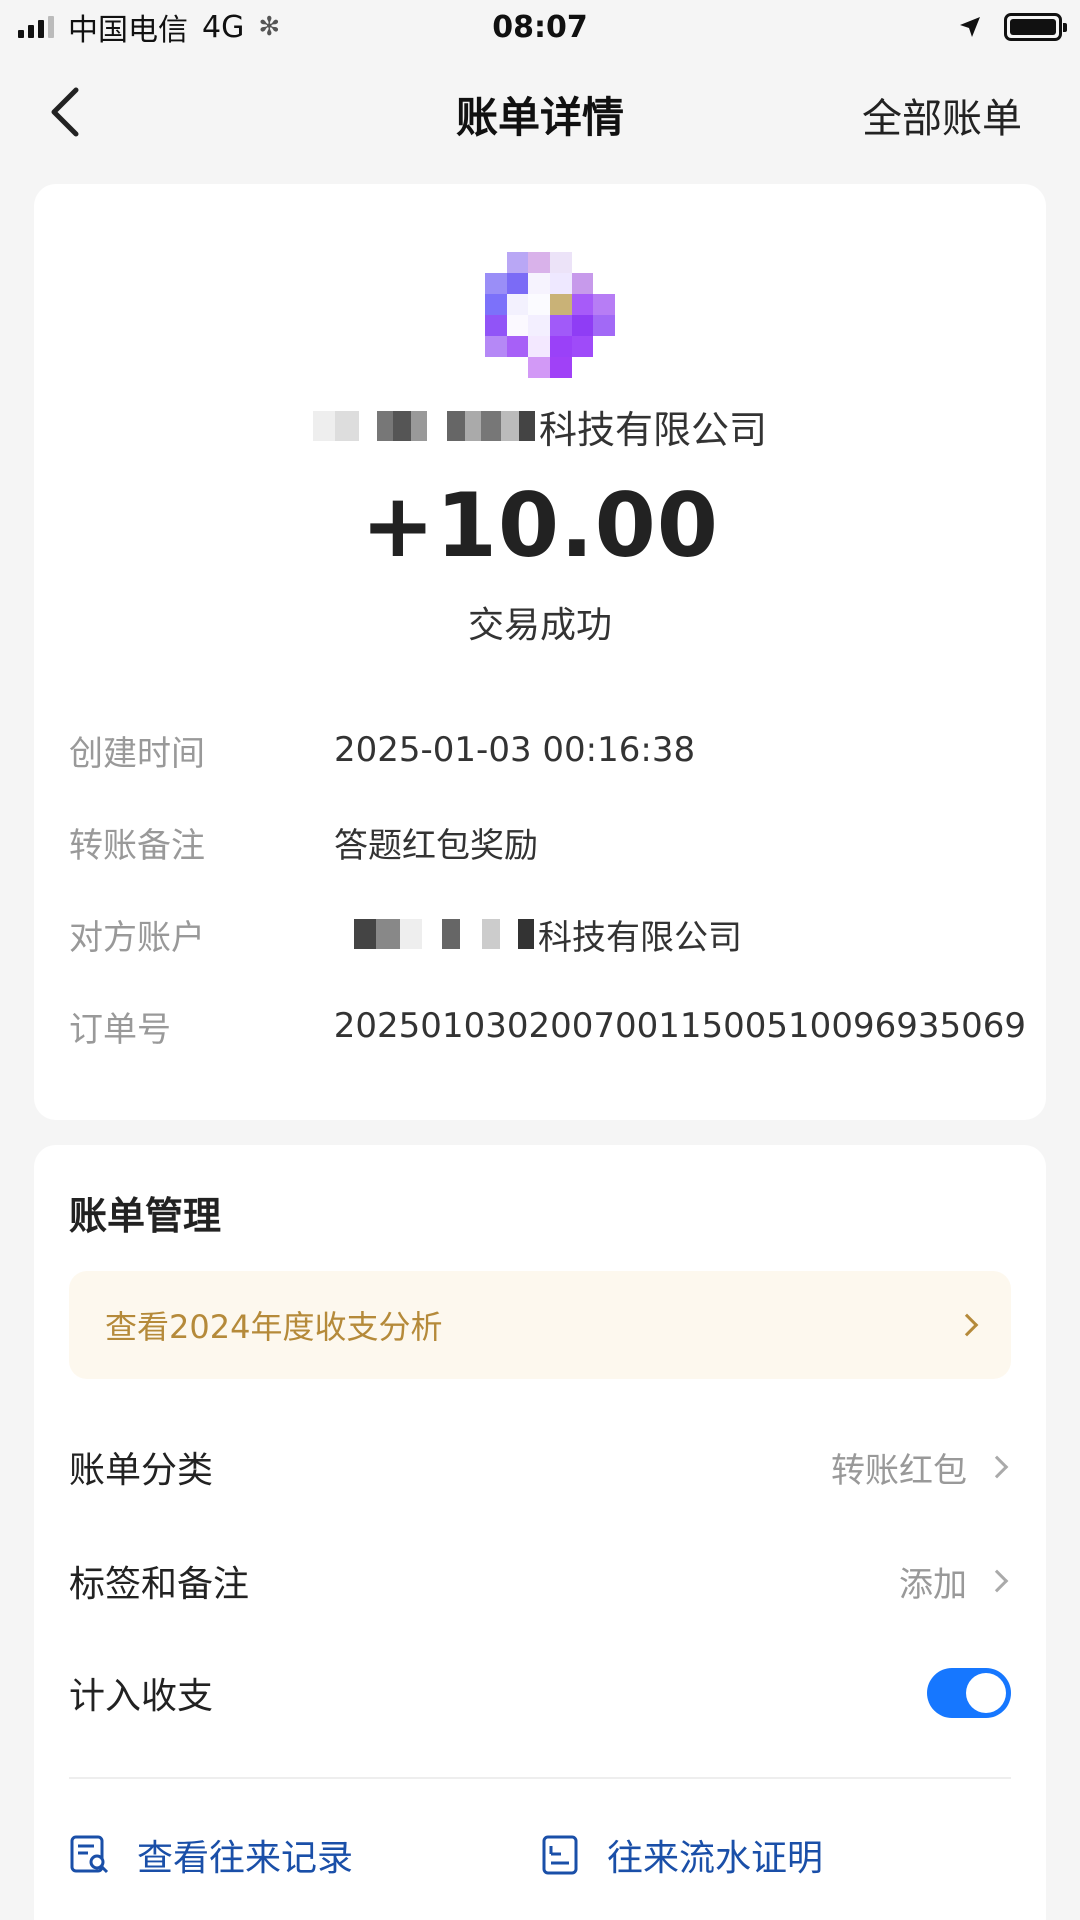 The height and width of the screenshot is (1920, 1080). What do you see at coordinates (137, 937) in the screenshot?
I see `detail-label: 对方账户` at bounding box center [137, 937].